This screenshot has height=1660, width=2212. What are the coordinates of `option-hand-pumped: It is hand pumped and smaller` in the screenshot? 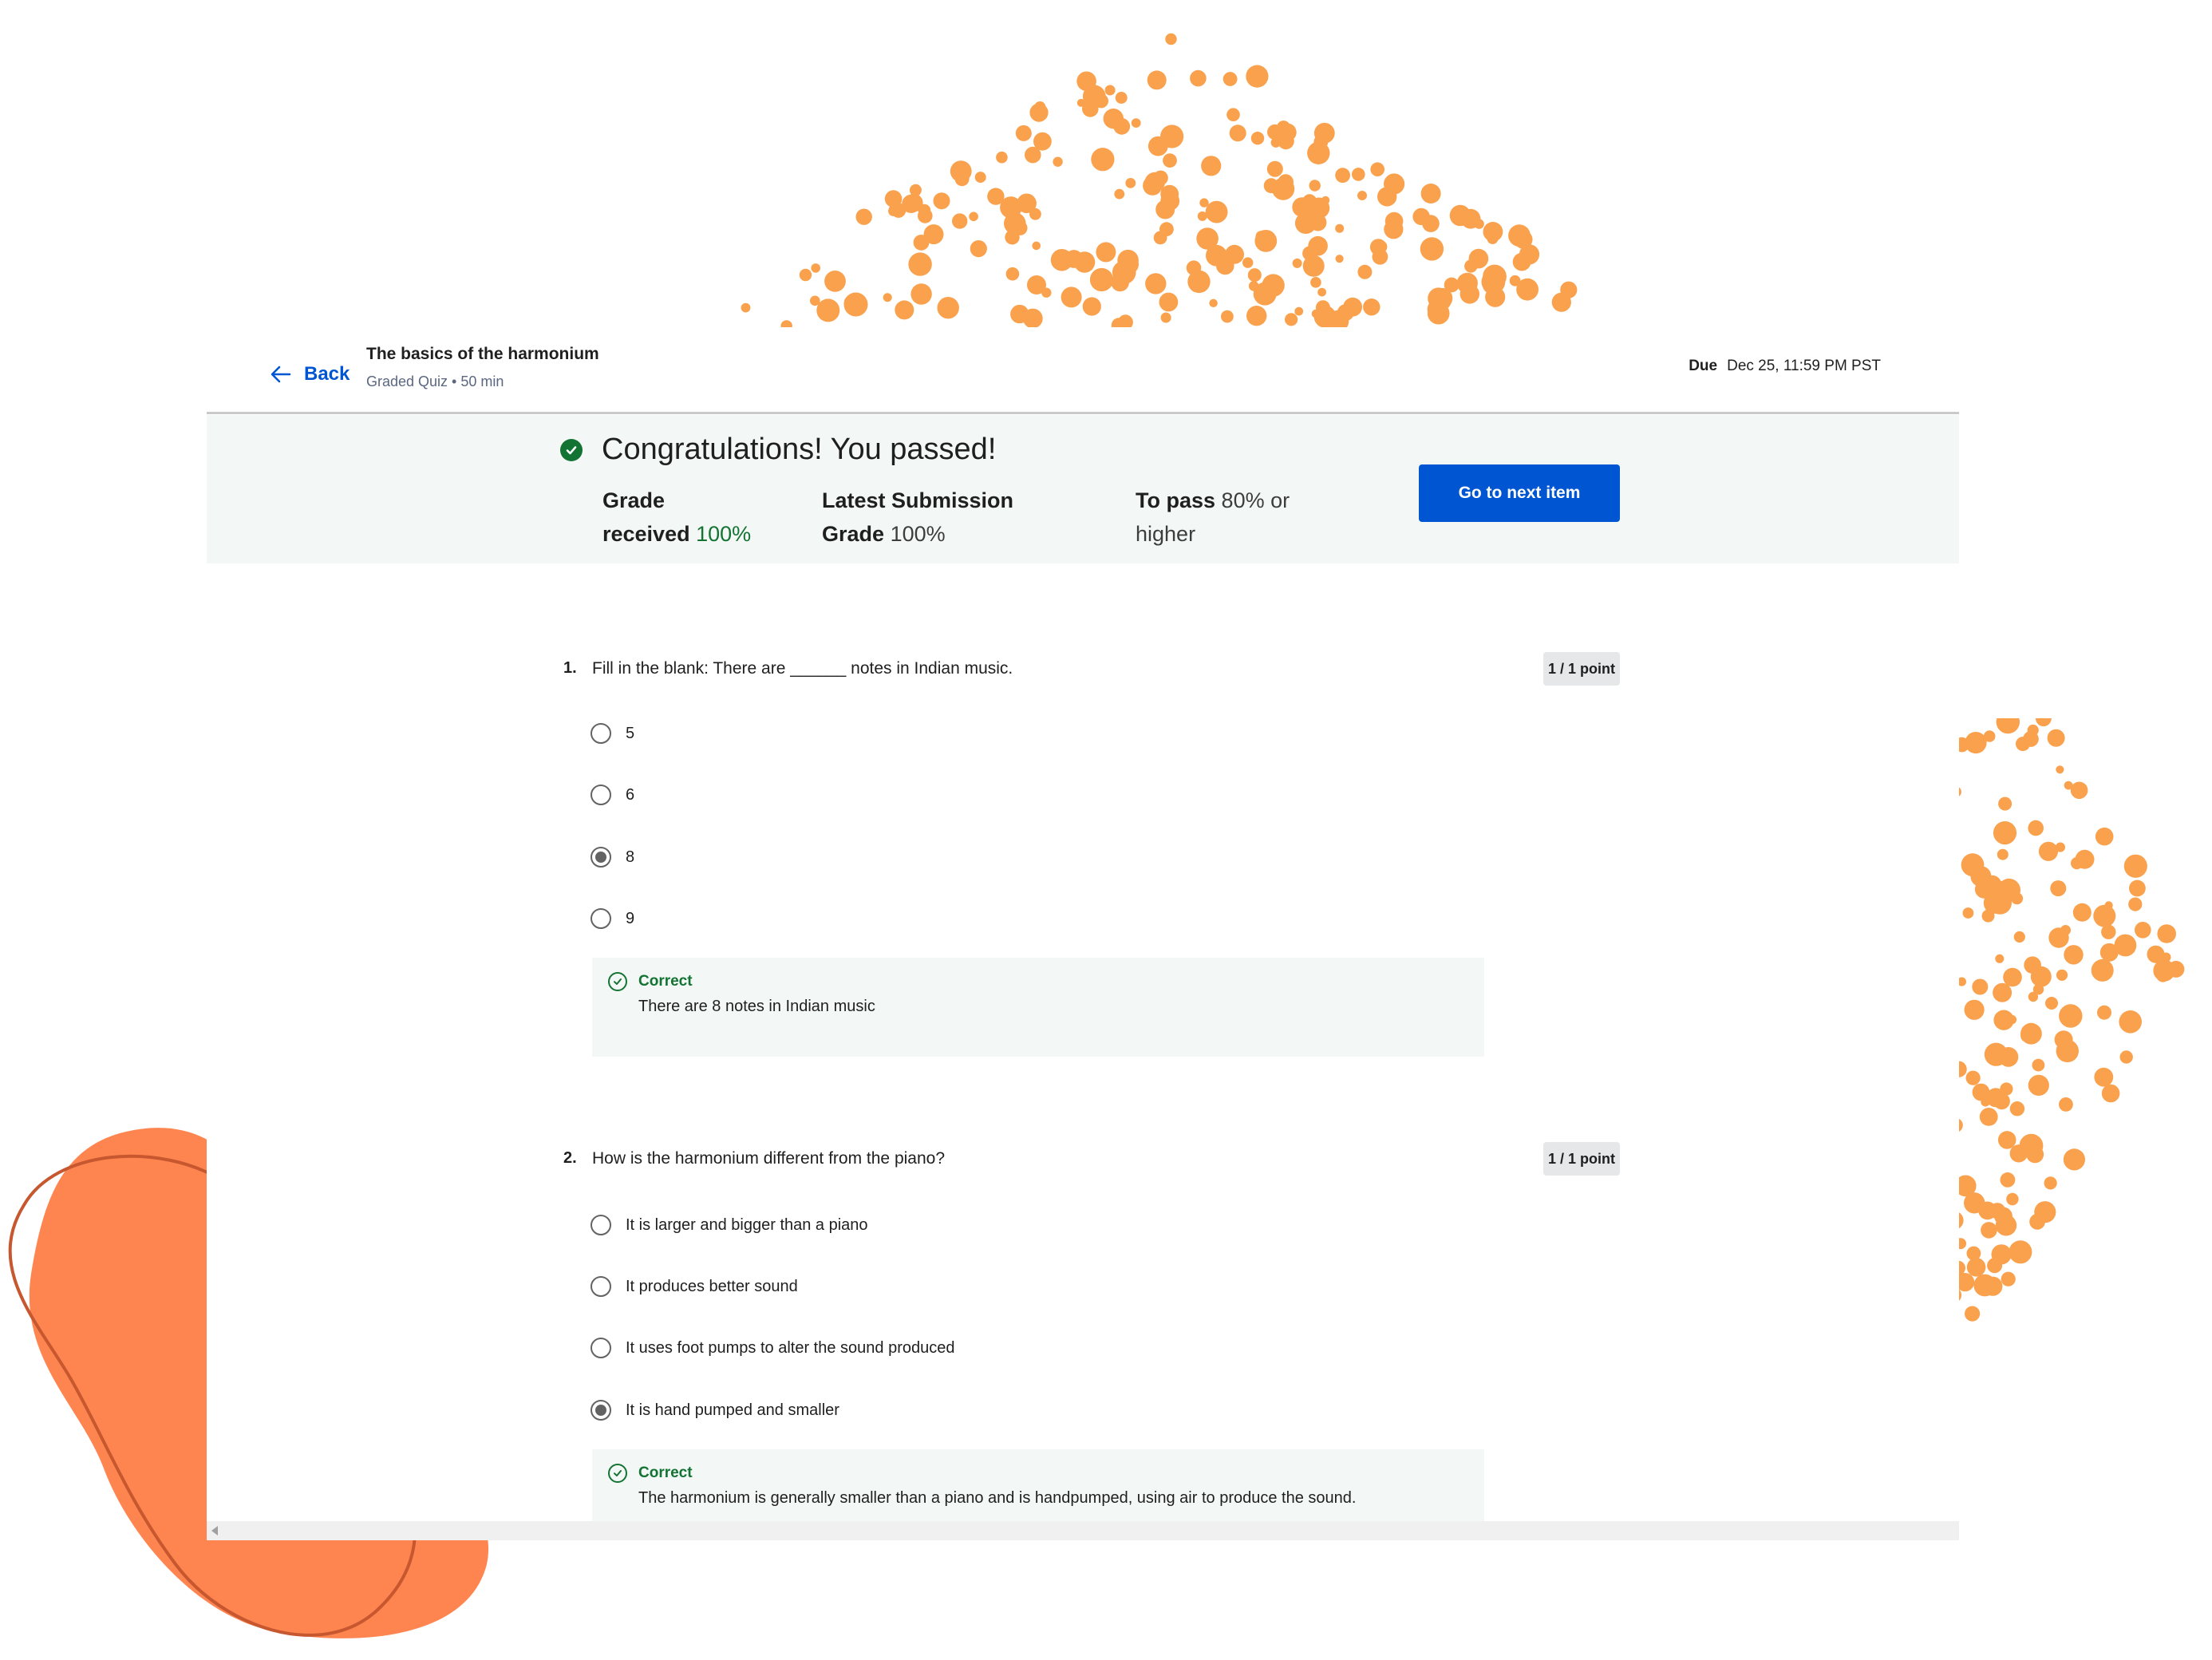 It's located at (715, 1410).